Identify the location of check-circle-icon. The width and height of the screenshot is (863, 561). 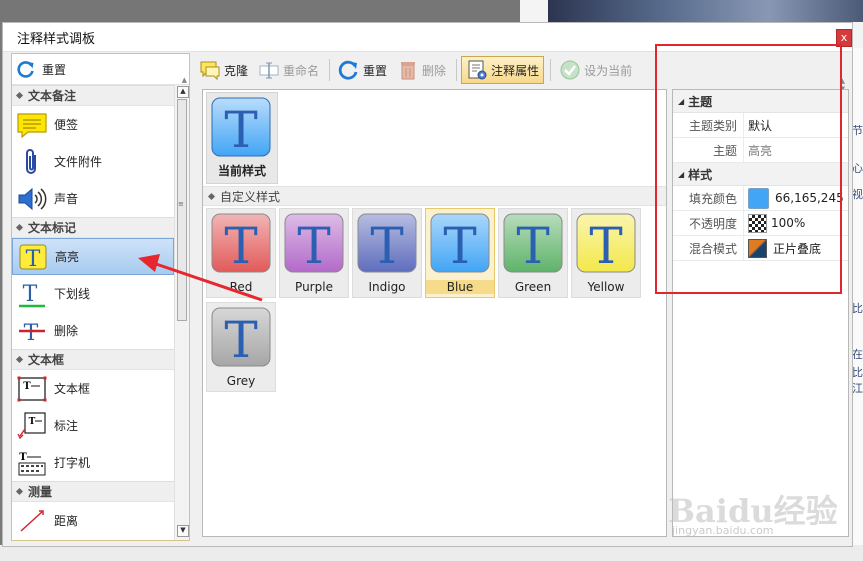
(570, 70).